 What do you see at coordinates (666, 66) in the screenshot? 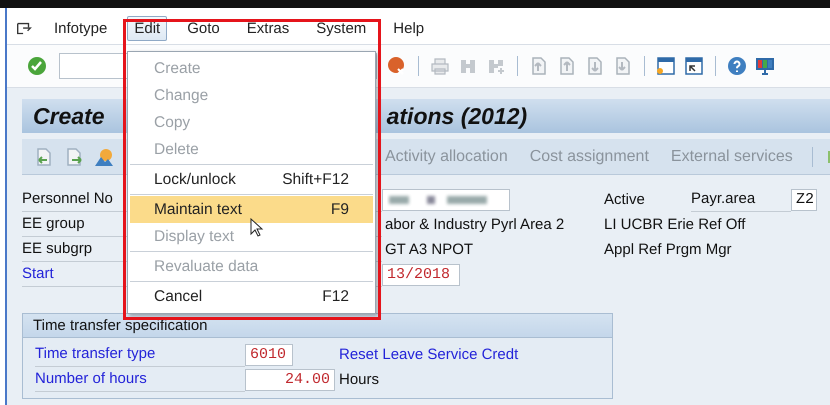
I see `new-window-icon` at bounding box center [666, 66].